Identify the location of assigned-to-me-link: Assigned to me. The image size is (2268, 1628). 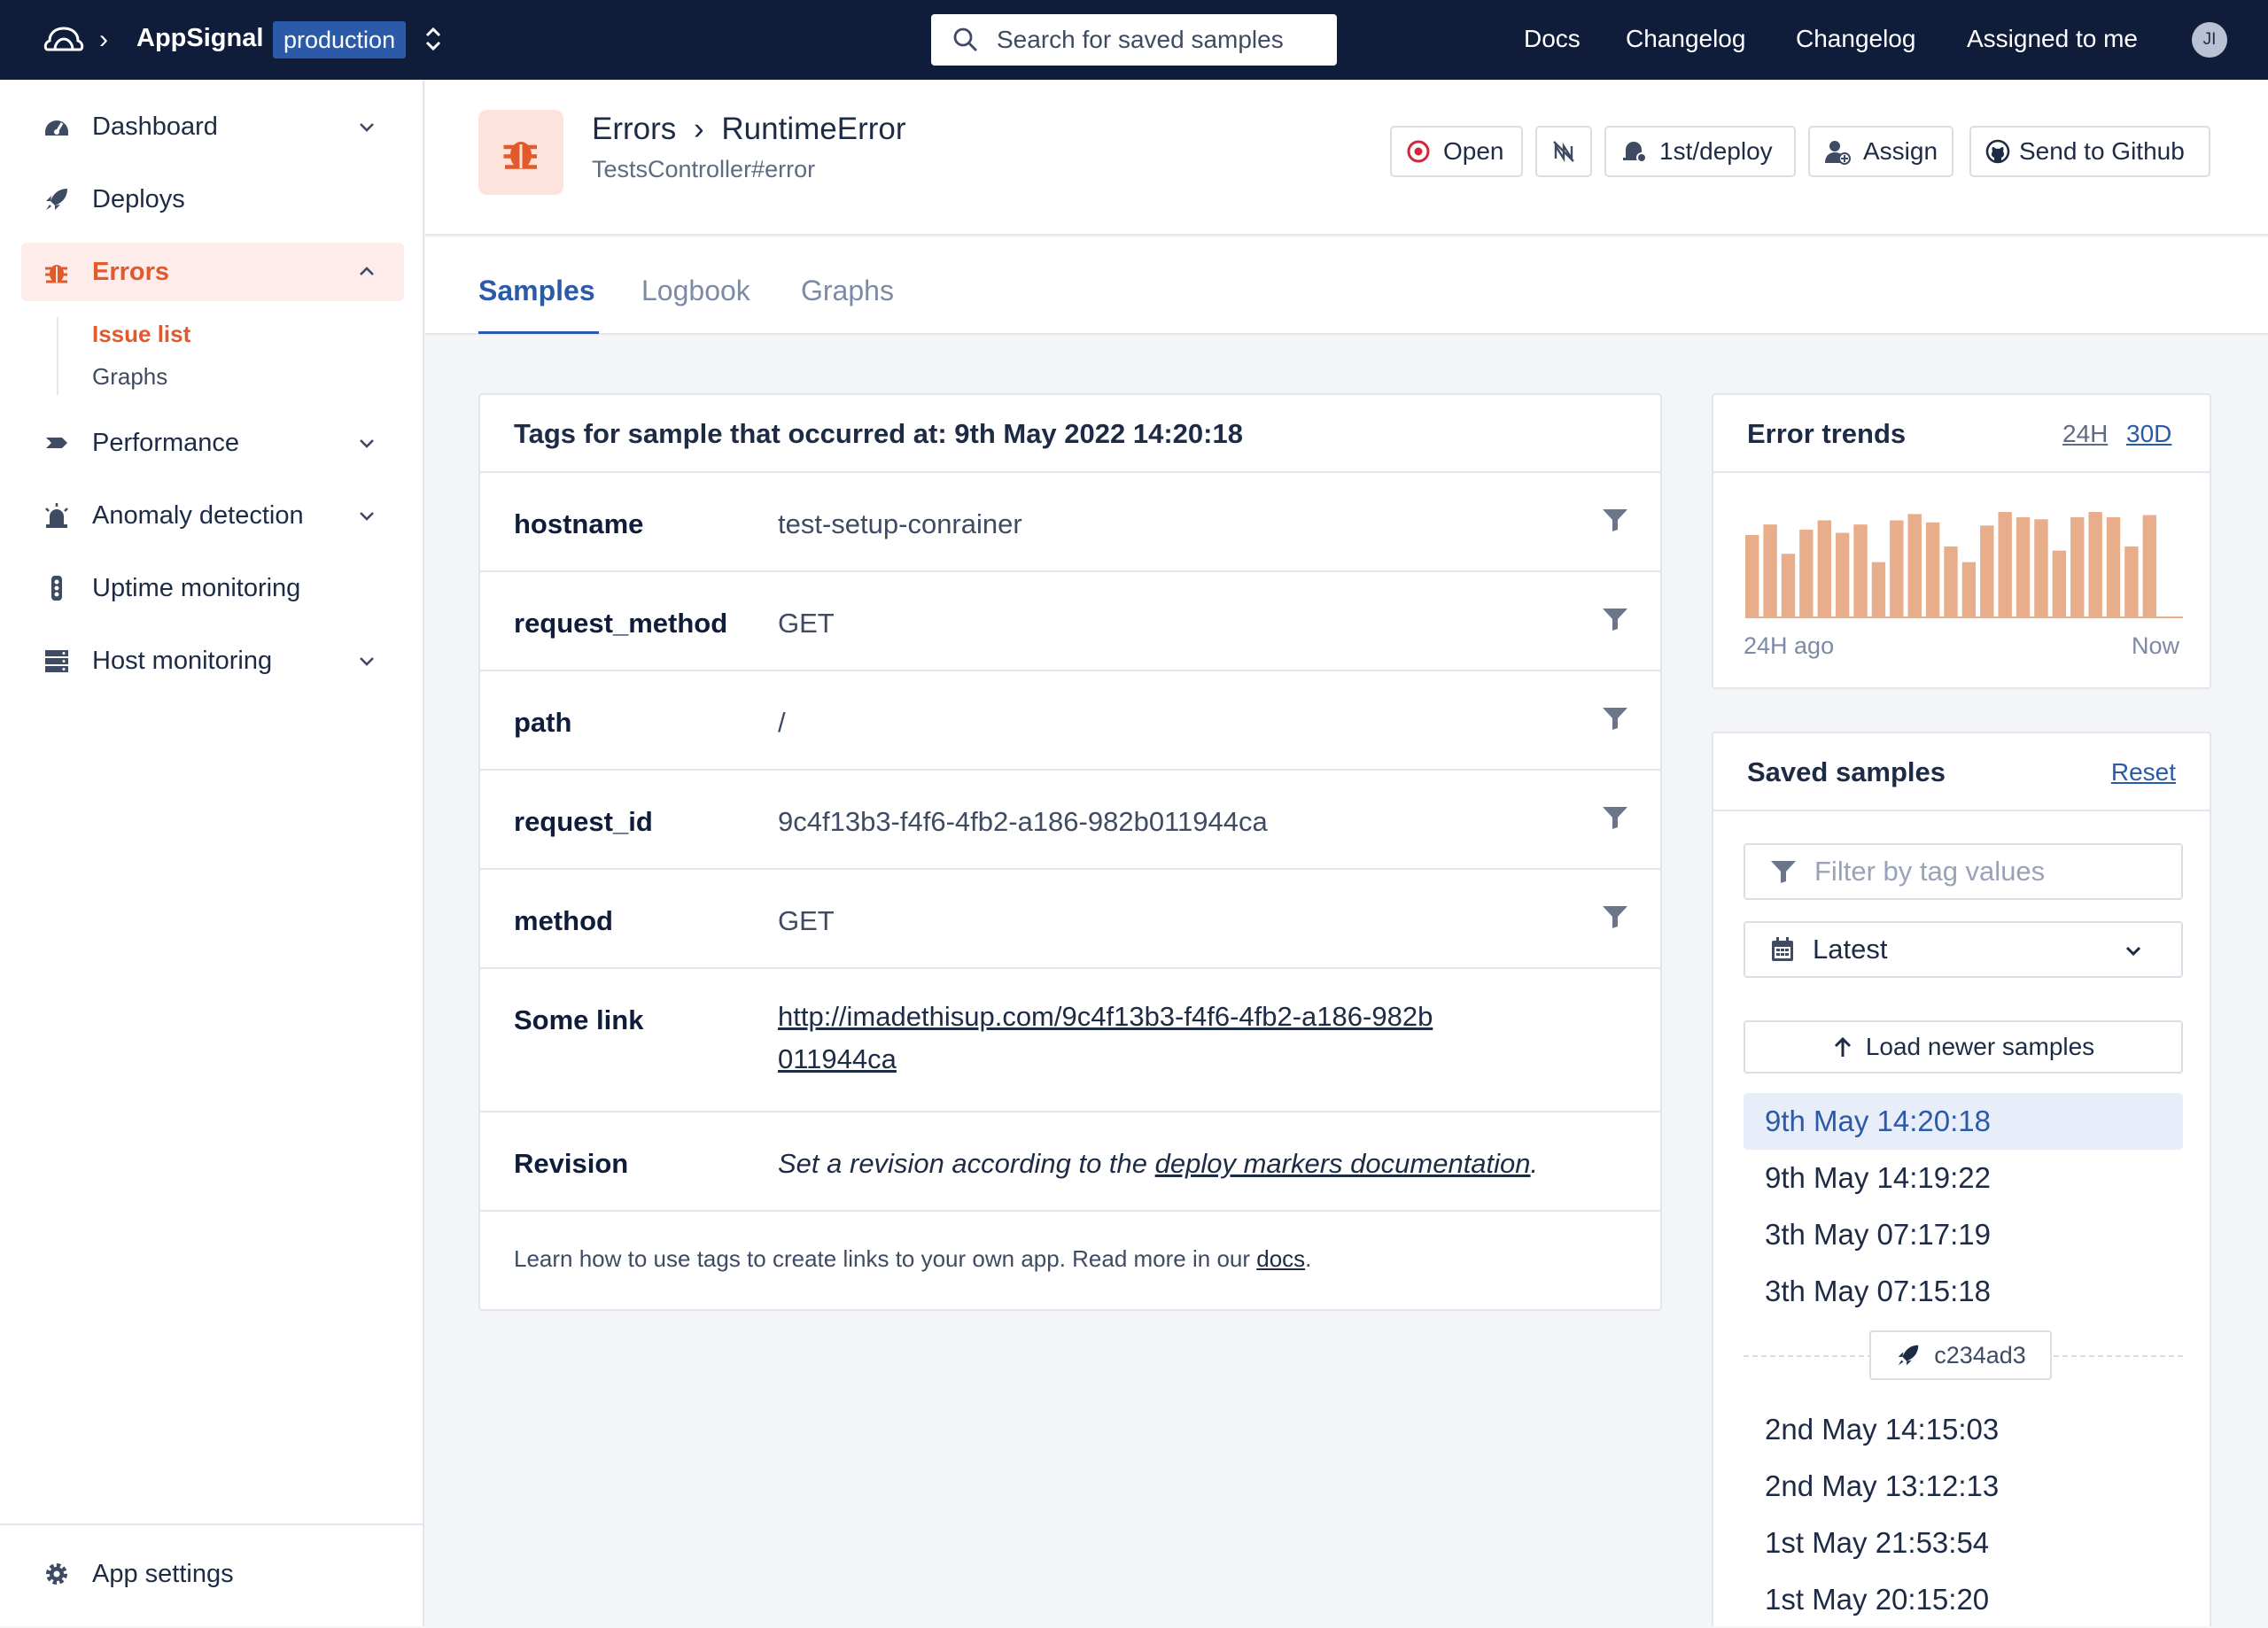
(2052, 39).